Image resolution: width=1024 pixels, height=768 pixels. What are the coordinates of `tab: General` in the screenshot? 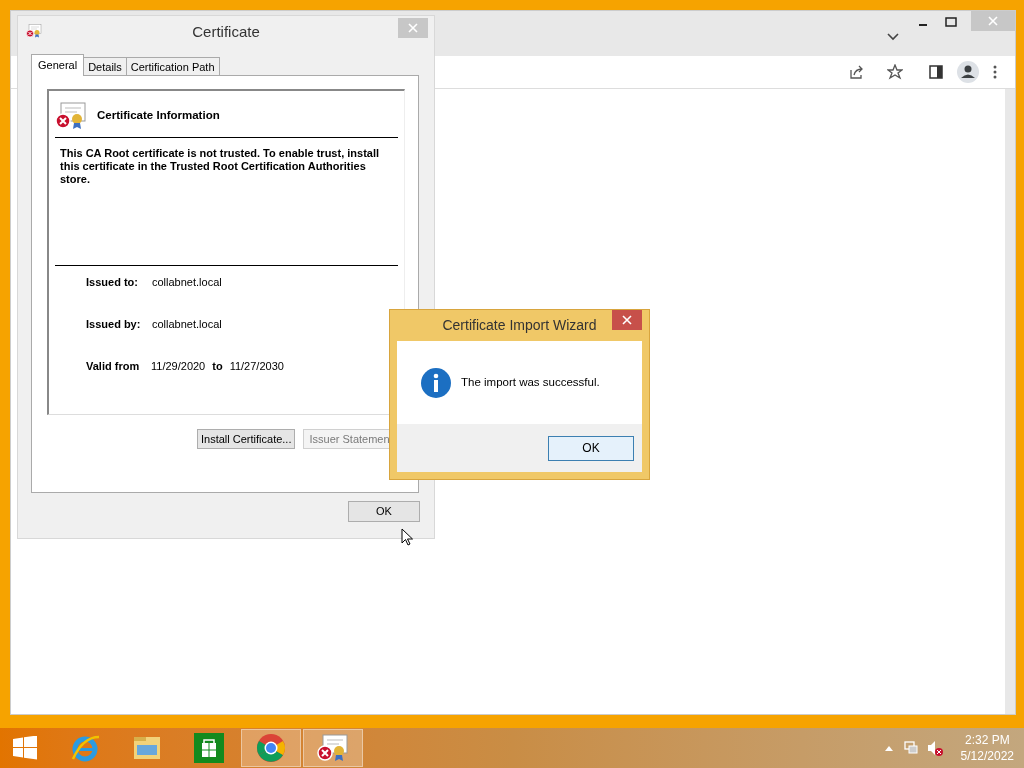 It's located at (58, 65).